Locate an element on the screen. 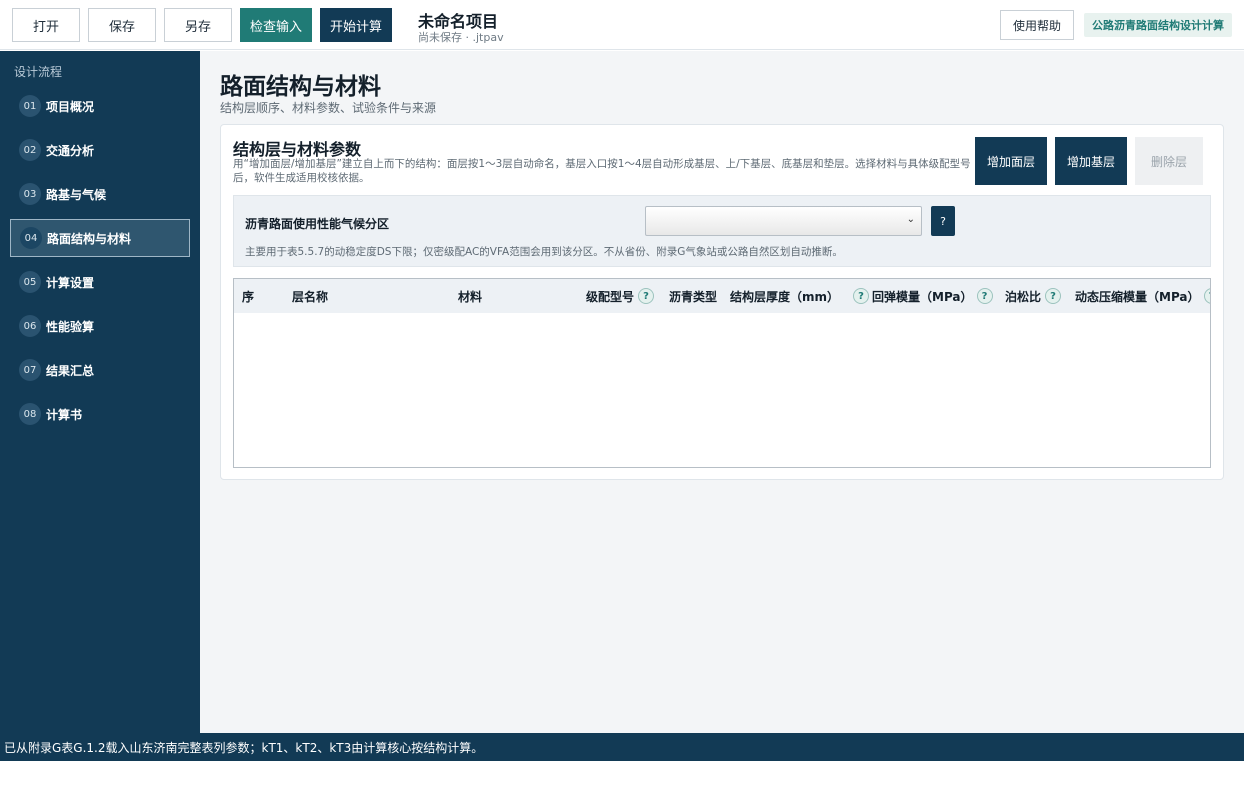  project-save-status: 尚未保存 · .jtpav is located at coordinates (461, 37).